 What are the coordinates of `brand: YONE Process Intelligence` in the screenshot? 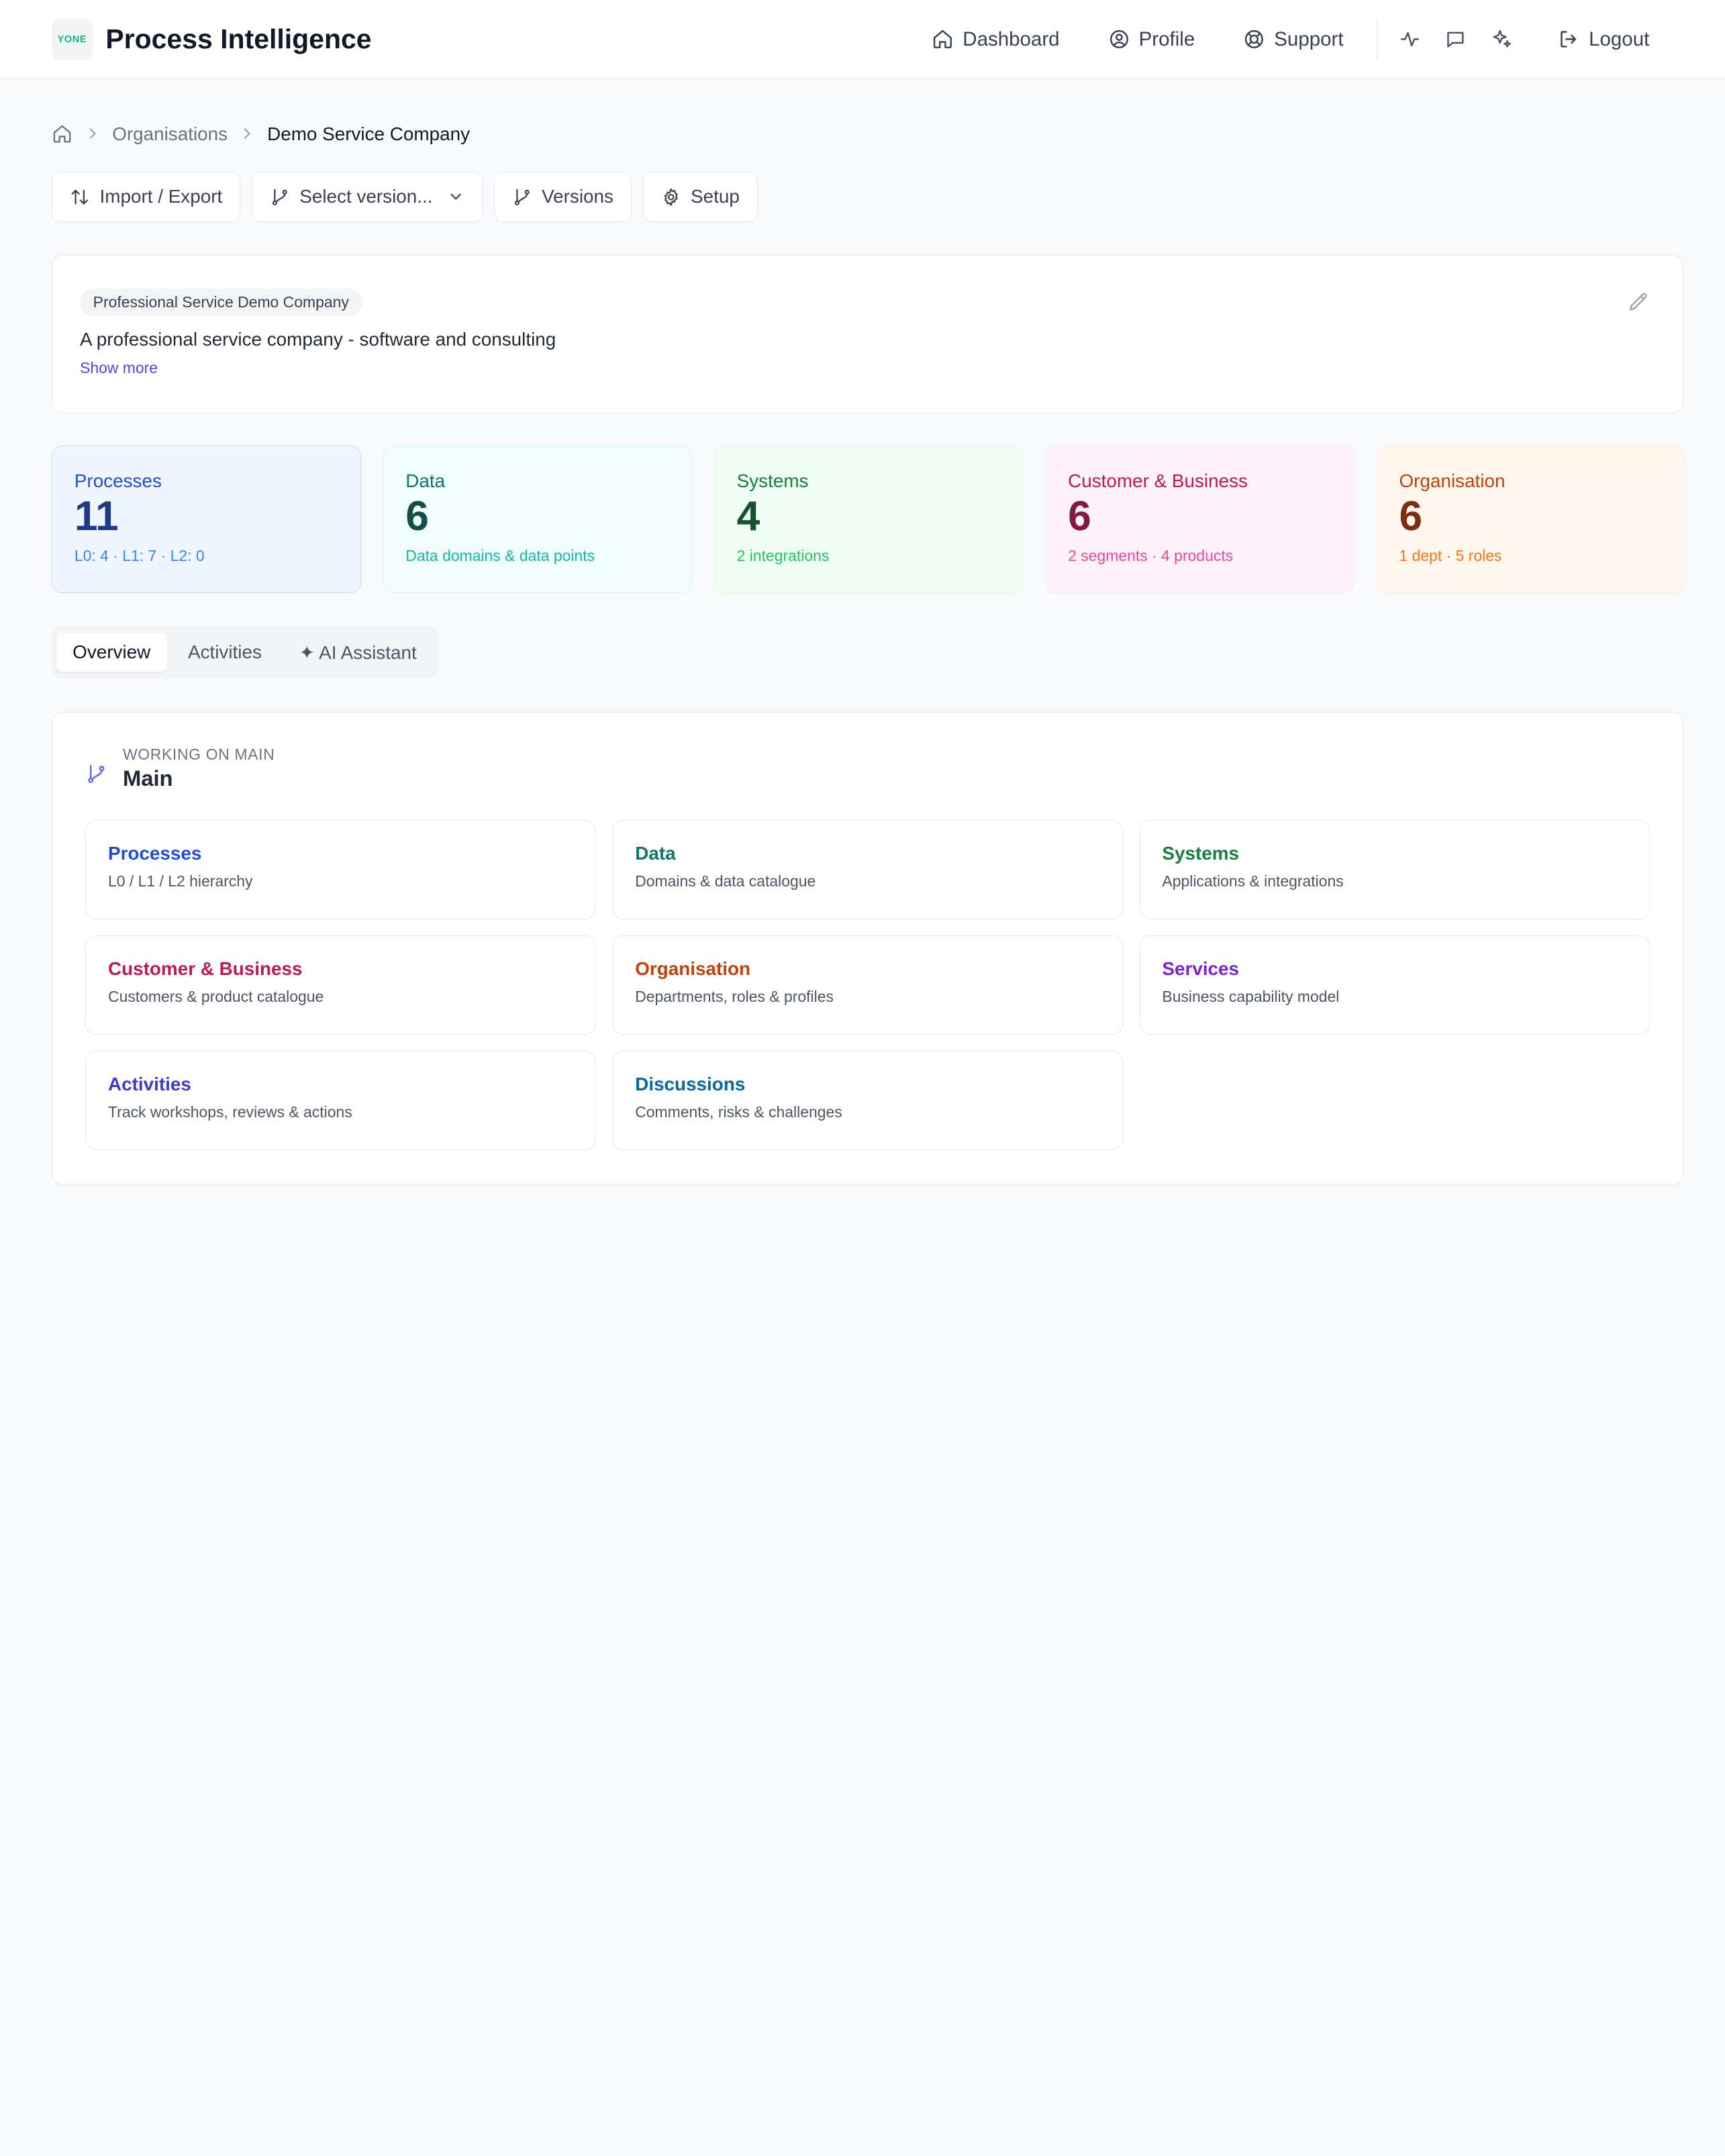 It's located at (212, 39).